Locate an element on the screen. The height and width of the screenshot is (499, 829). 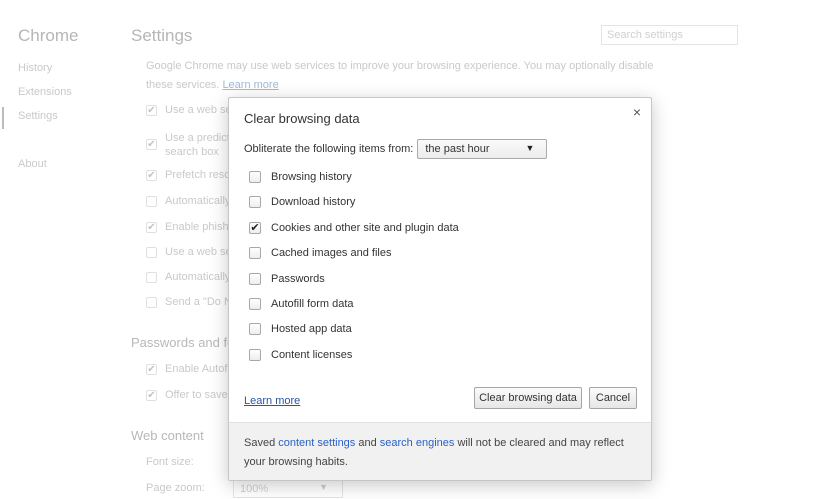
privacy-option-label: Prefetch resou is located at coordinates (201, 175).